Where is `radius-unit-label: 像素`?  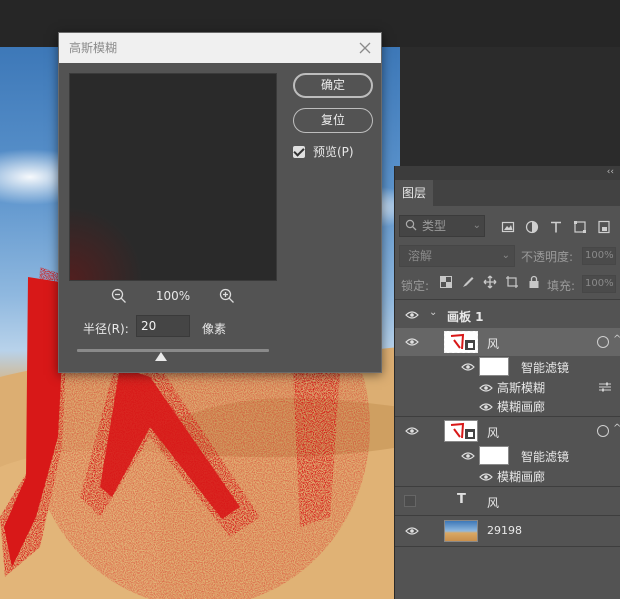 radius-unit-label: 像素 is located at coordinates (214, 329).